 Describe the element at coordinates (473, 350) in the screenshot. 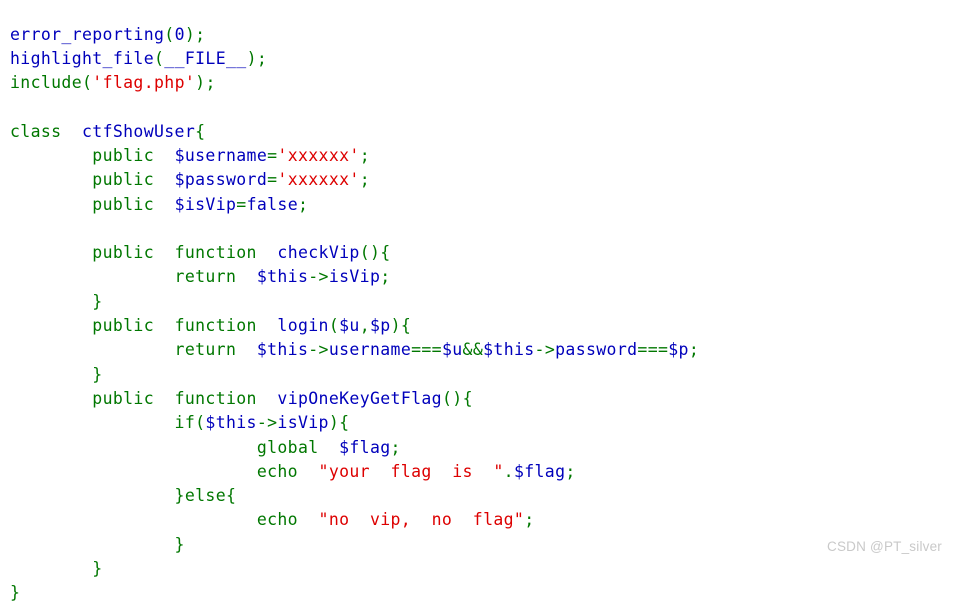

I see `code-token: &&` at that location.